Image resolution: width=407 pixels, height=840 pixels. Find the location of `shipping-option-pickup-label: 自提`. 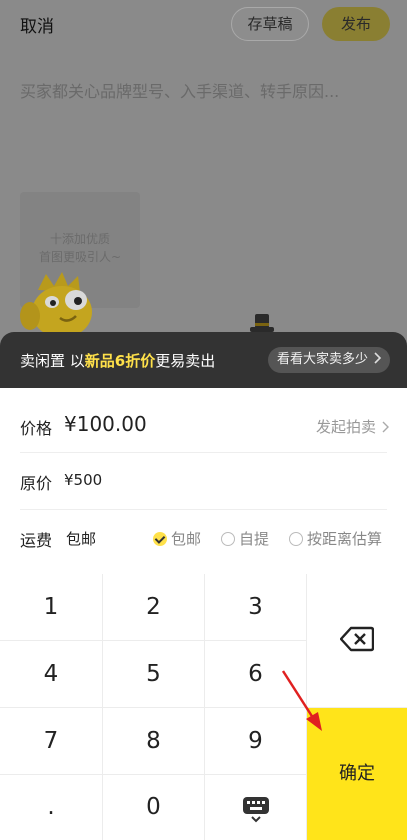

shipping-option-pickup-label: 自提 is located at coordinates (254, 539).